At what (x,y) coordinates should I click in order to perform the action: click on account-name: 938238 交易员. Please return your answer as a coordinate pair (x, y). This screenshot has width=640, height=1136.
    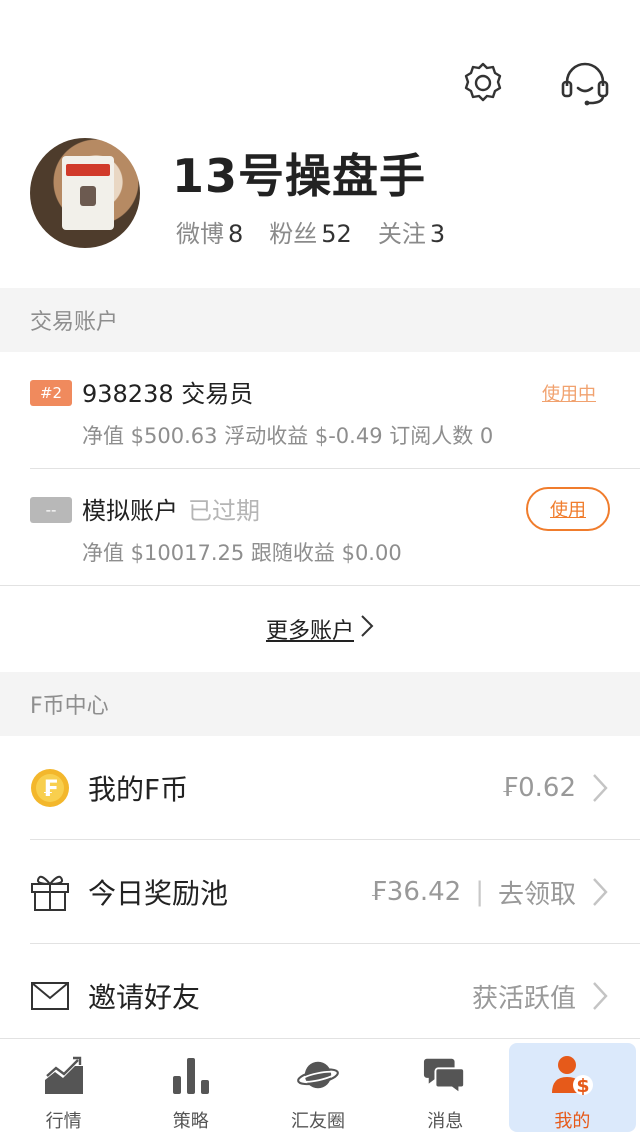
    Looking at the image, I should click on (168, 394).